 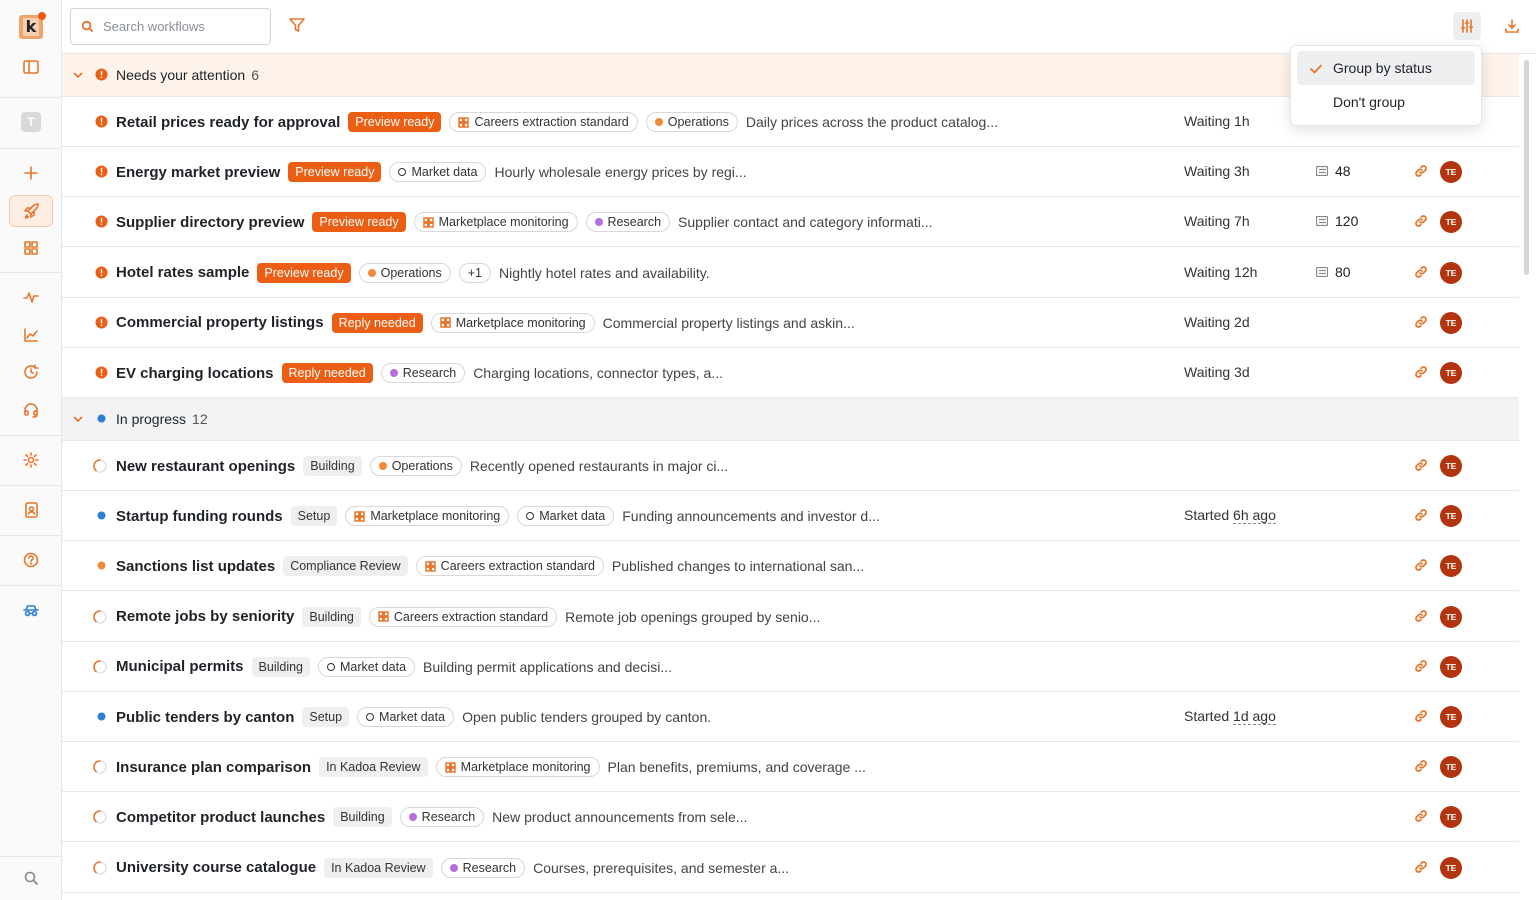 I want to click on group-by-status-option: Group by status, so click(x=1386, y=68).